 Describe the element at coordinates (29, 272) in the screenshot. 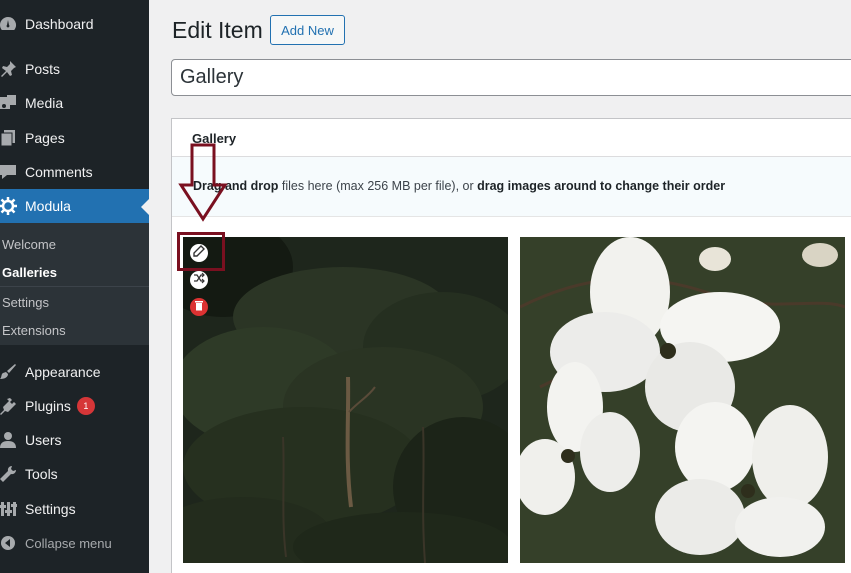

I see `submenu-galleries: Galleries` at that location.